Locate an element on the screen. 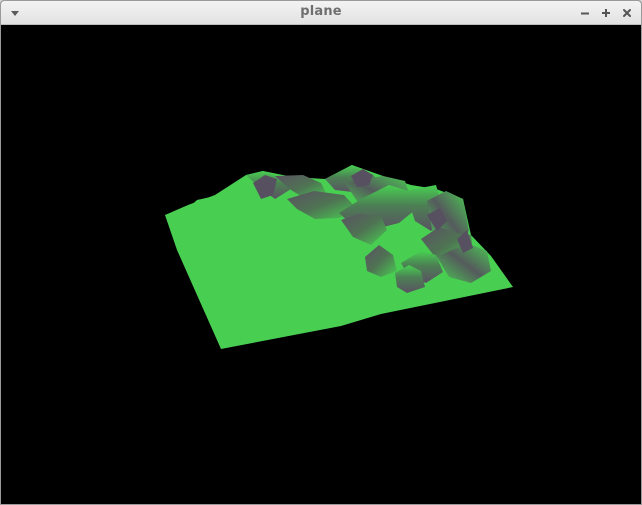  maximize-button is located at coordinates (606, 13).